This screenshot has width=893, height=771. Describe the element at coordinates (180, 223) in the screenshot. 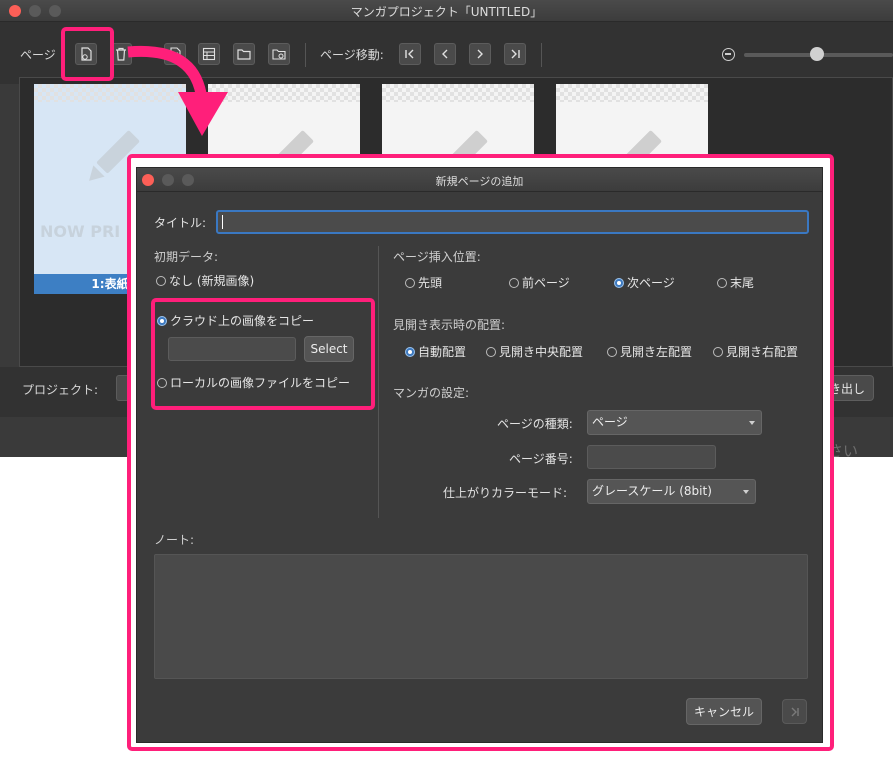

I see `title-field-label: タイトル:` at that location.